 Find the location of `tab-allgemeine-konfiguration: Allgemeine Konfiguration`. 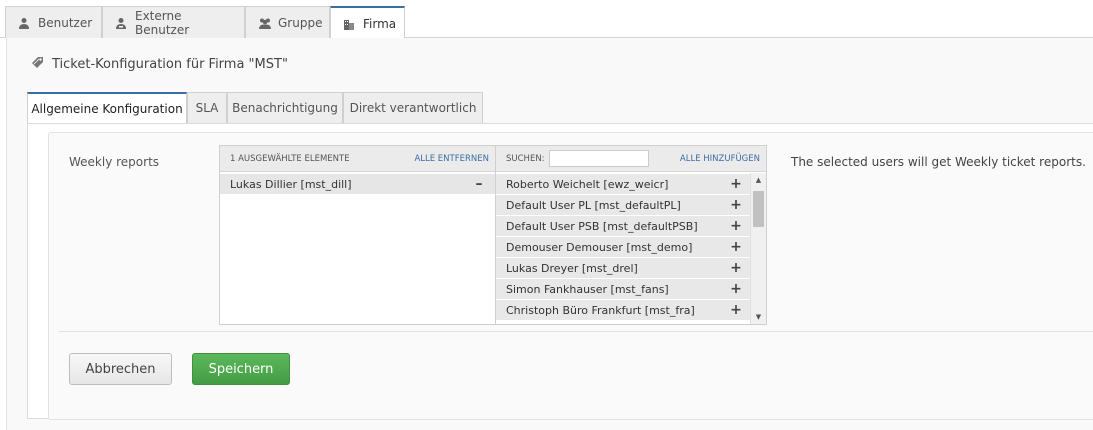

tab-allgemeine-konfiguration: Allgemeine Konfiguration is located at coordinates (107, 108).